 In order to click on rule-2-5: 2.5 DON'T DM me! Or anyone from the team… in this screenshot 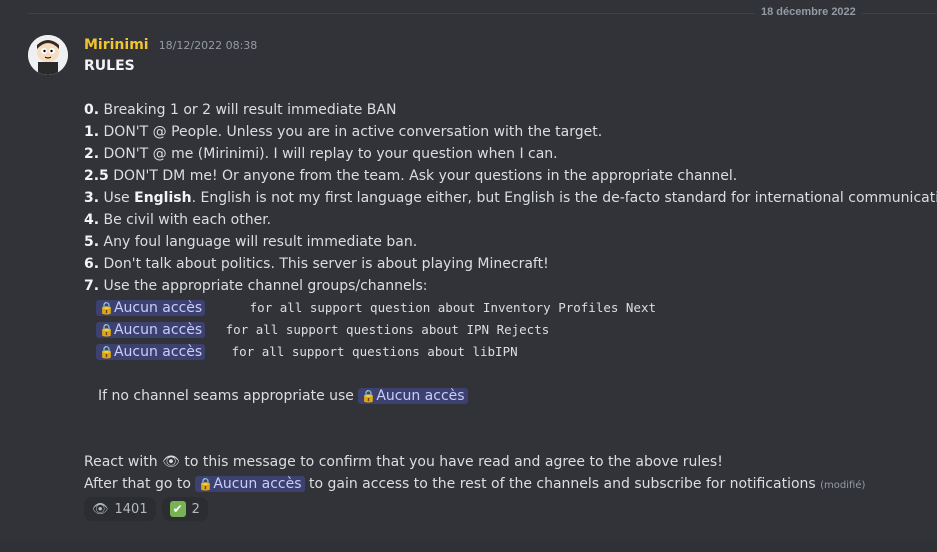, I will do `click(411, 176)`.